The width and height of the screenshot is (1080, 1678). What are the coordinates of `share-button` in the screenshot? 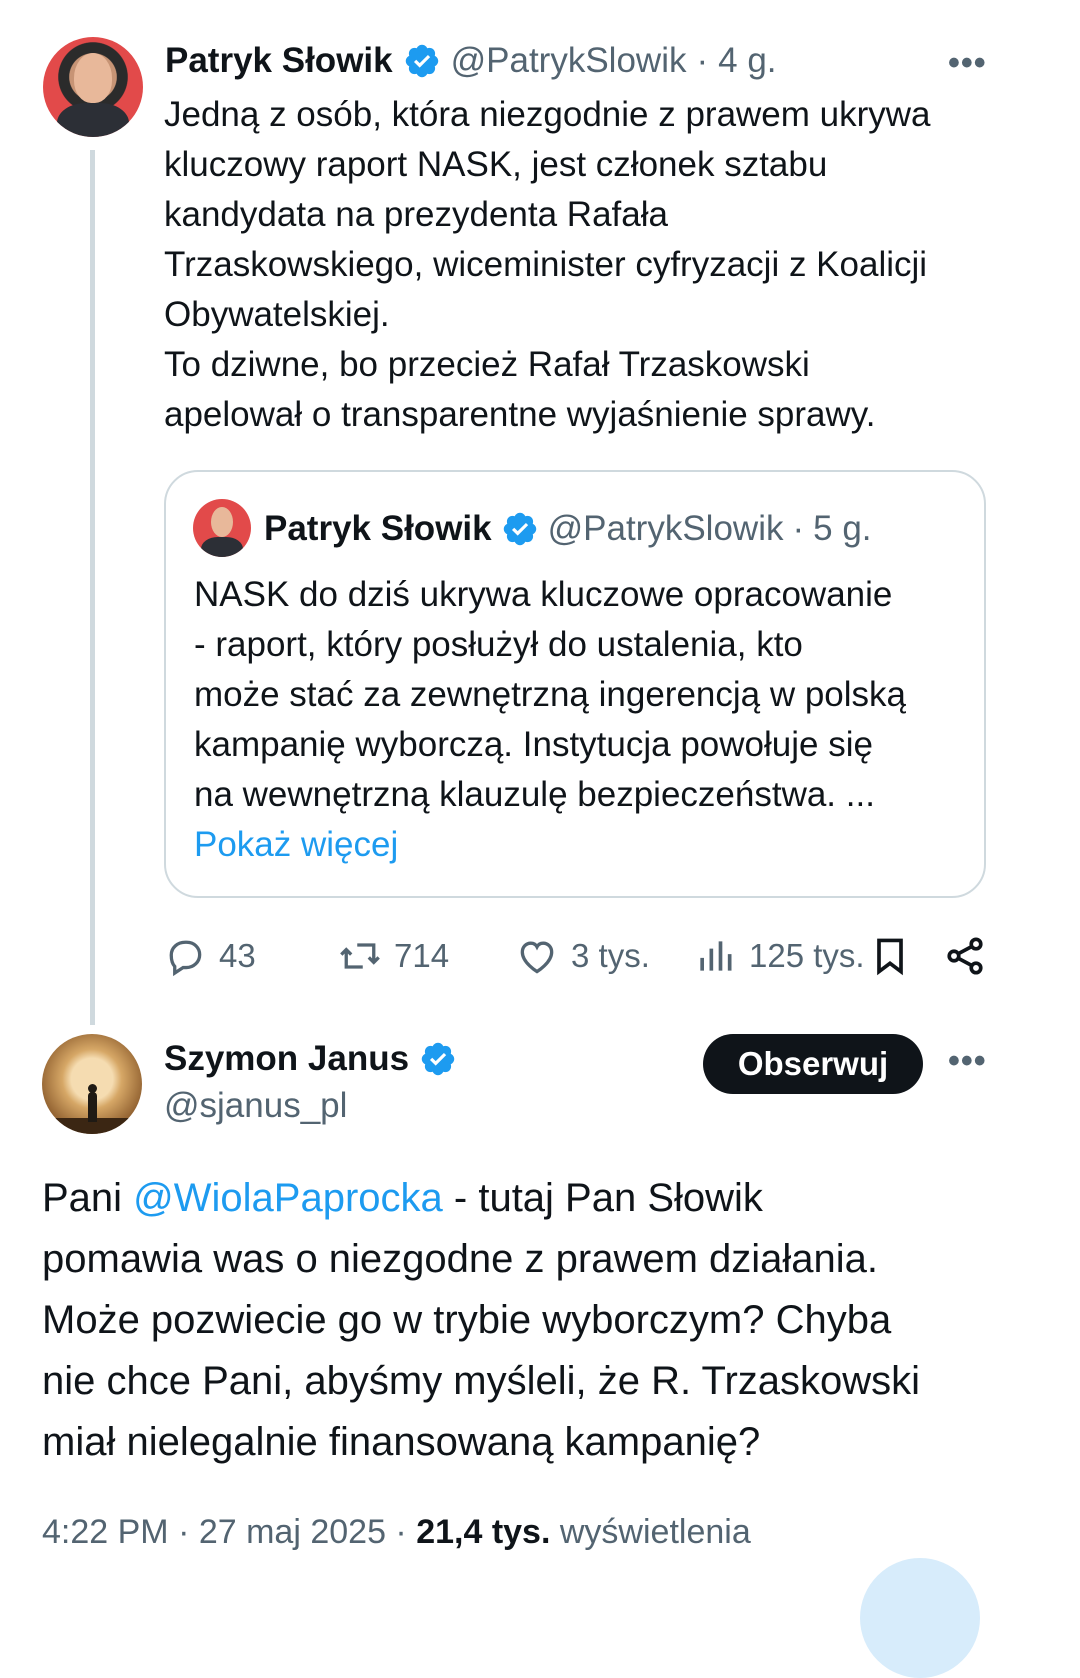 It's located at (965, 956).